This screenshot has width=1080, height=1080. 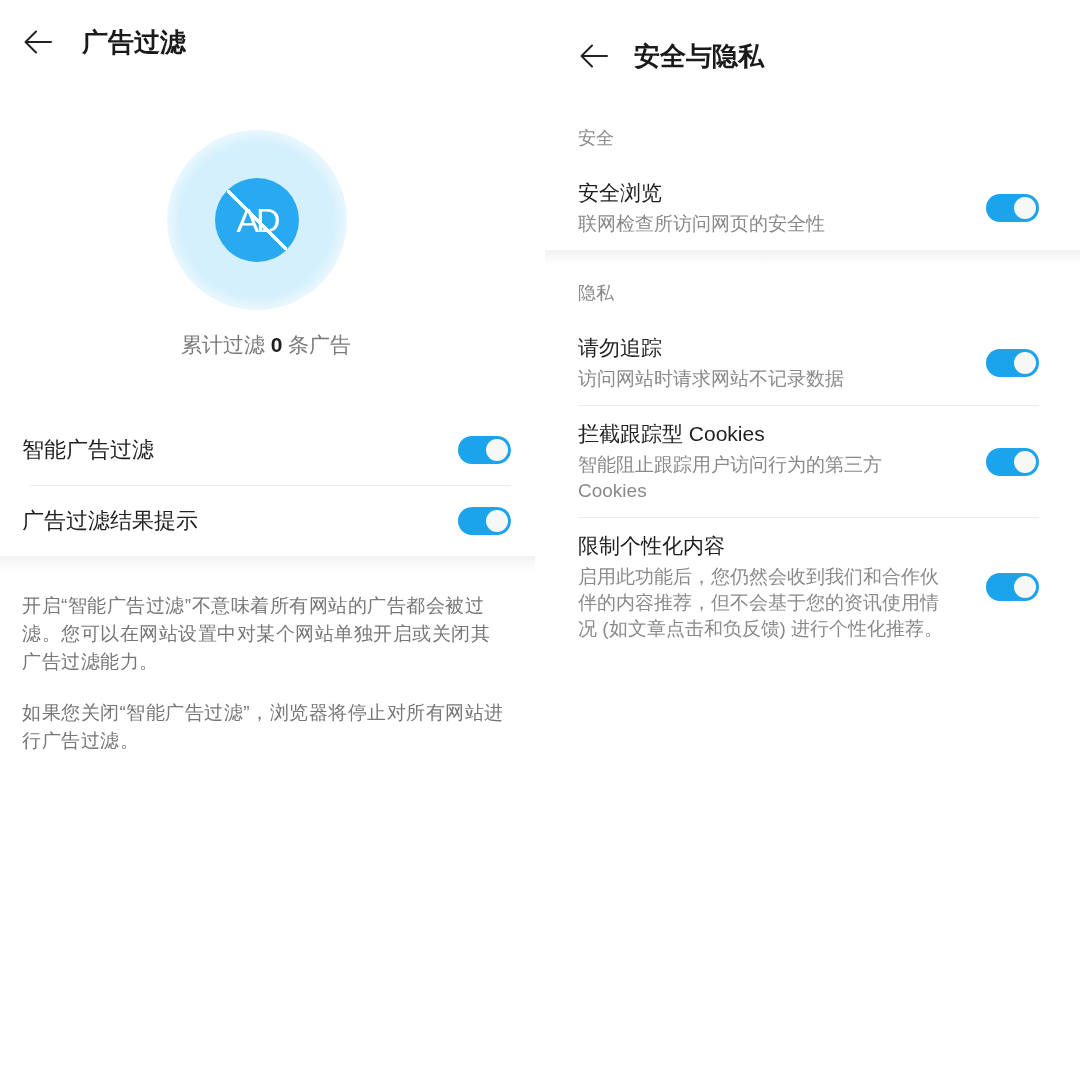 What do you see at coordinates (702, 224) in the screenshot?
I see `setting-description: 联网检查所访问网页的安全性` at bounding box center [702, 224].